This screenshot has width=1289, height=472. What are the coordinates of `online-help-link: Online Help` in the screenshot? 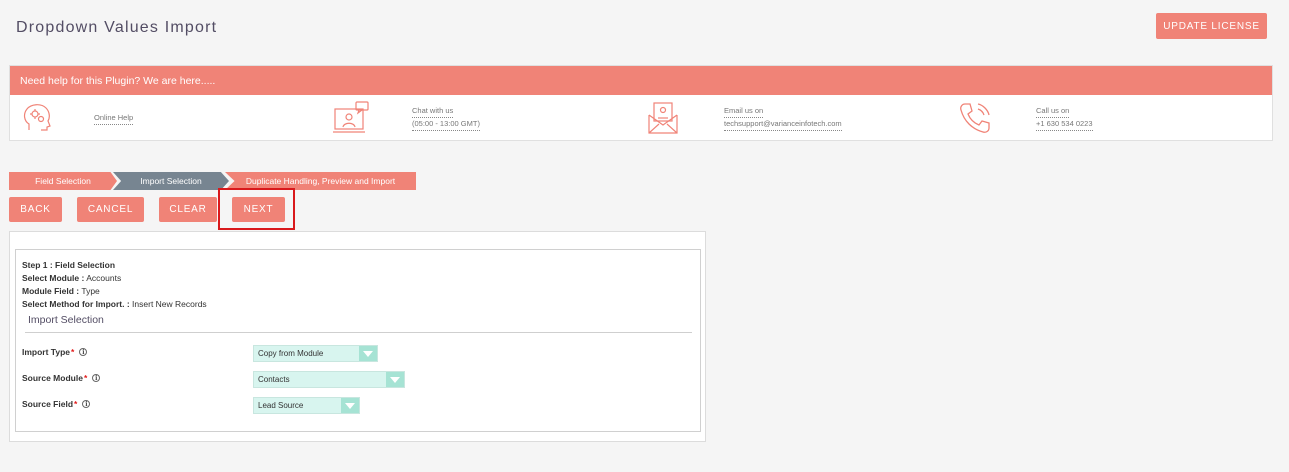 It's located at (114, 118).